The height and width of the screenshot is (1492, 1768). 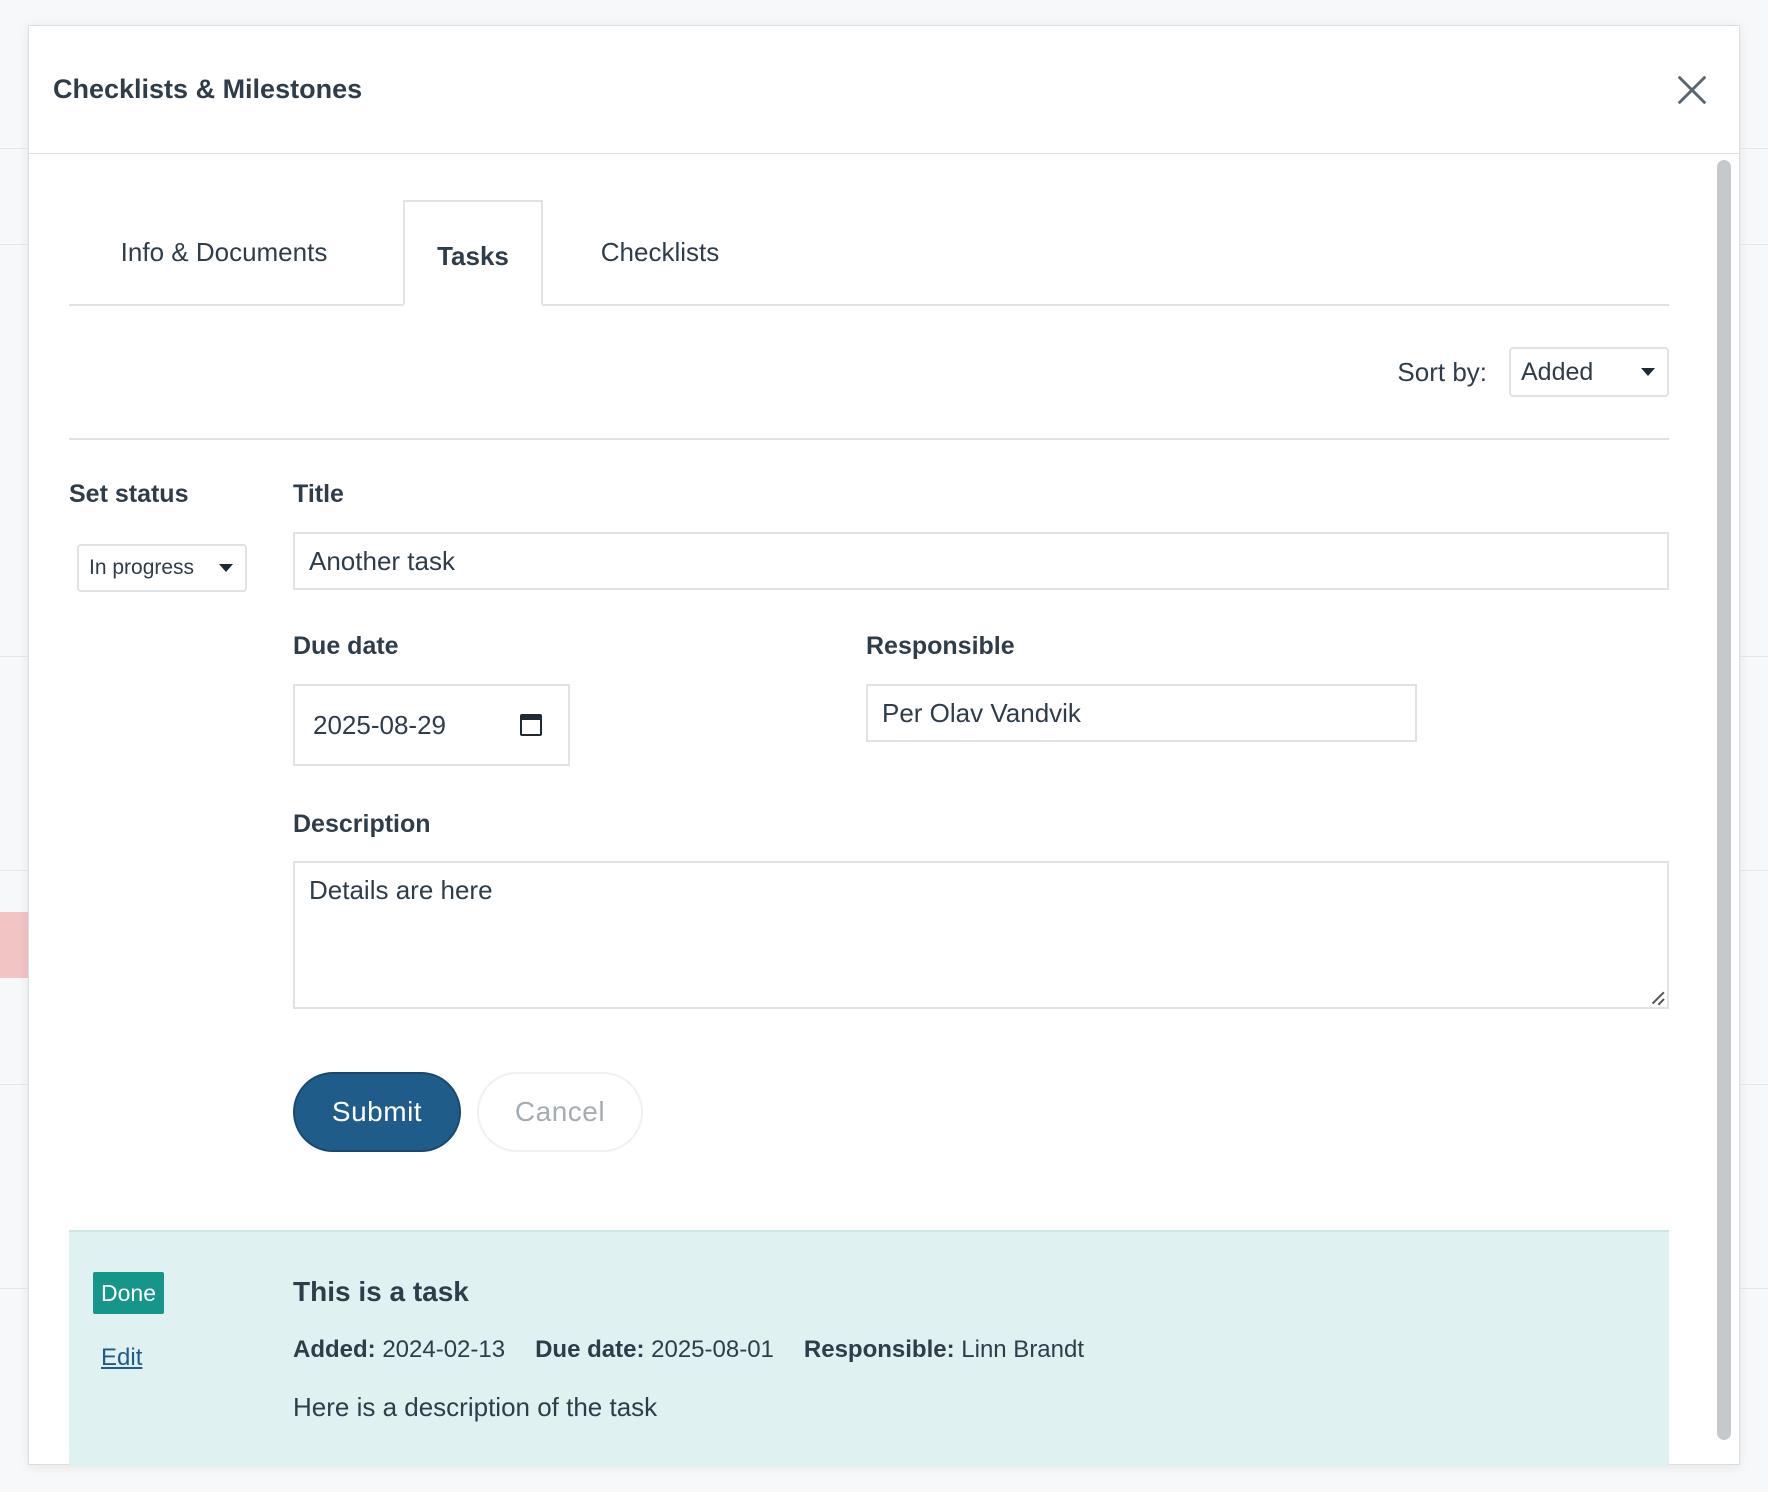 I want to click on title-input: Another task, so click(x=981, y=561).